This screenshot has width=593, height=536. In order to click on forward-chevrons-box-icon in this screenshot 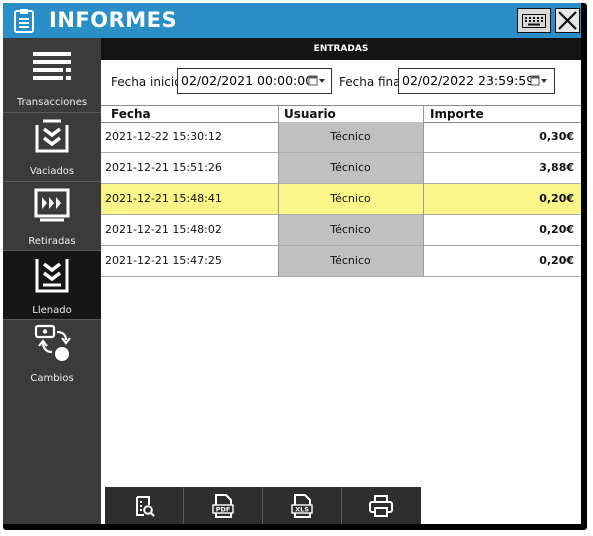, I will do `click(52, 205)`.